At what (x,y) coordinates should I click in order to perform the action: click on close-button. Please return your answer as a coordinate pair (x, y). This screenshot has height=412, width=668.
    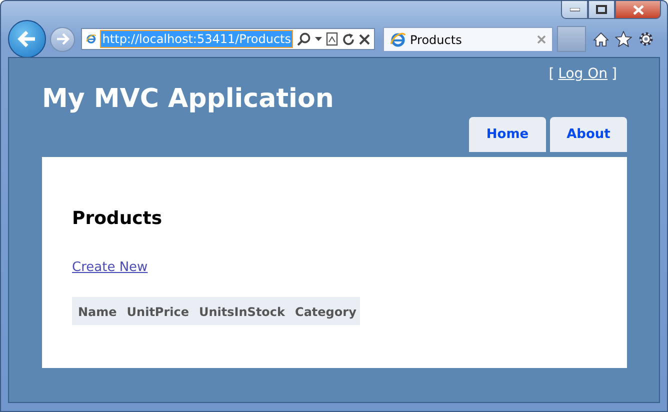
    Looking at the image, I should click on (638, 10).